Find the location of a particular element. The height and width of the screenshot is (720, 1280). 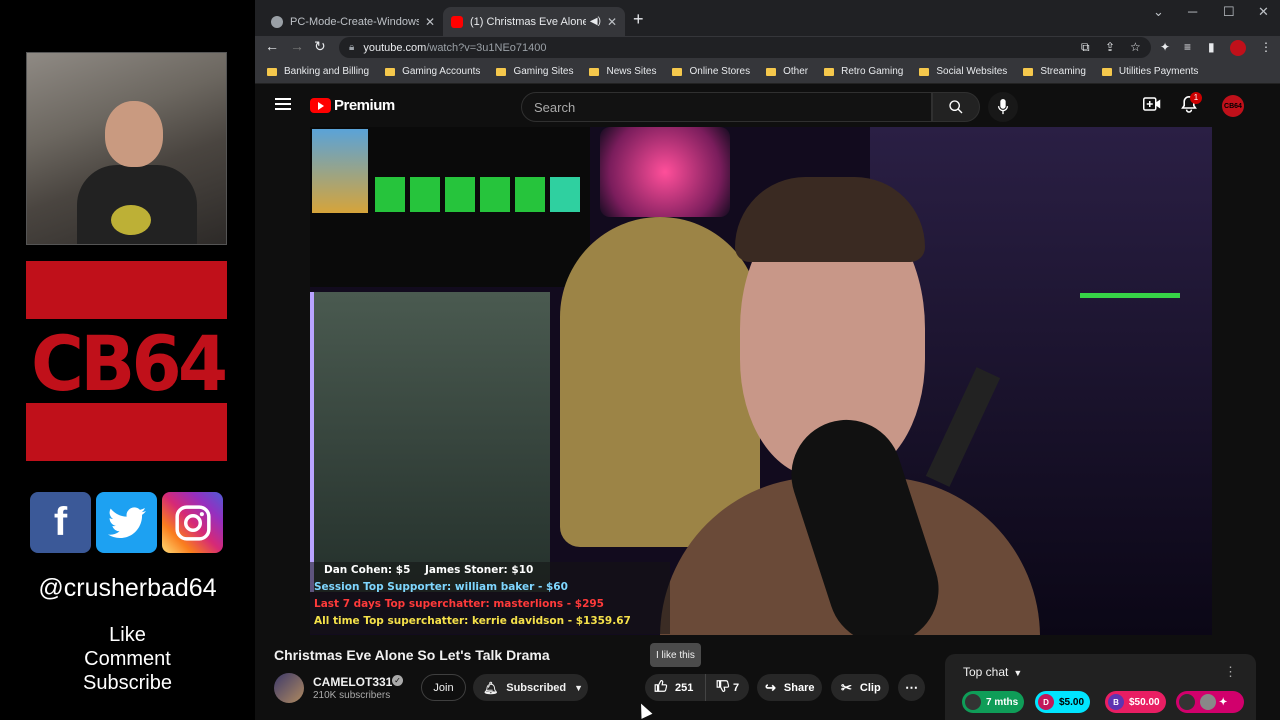

tab-title: PC-Mode-Create-Windows-Boot is located at coordinates (354, 21).